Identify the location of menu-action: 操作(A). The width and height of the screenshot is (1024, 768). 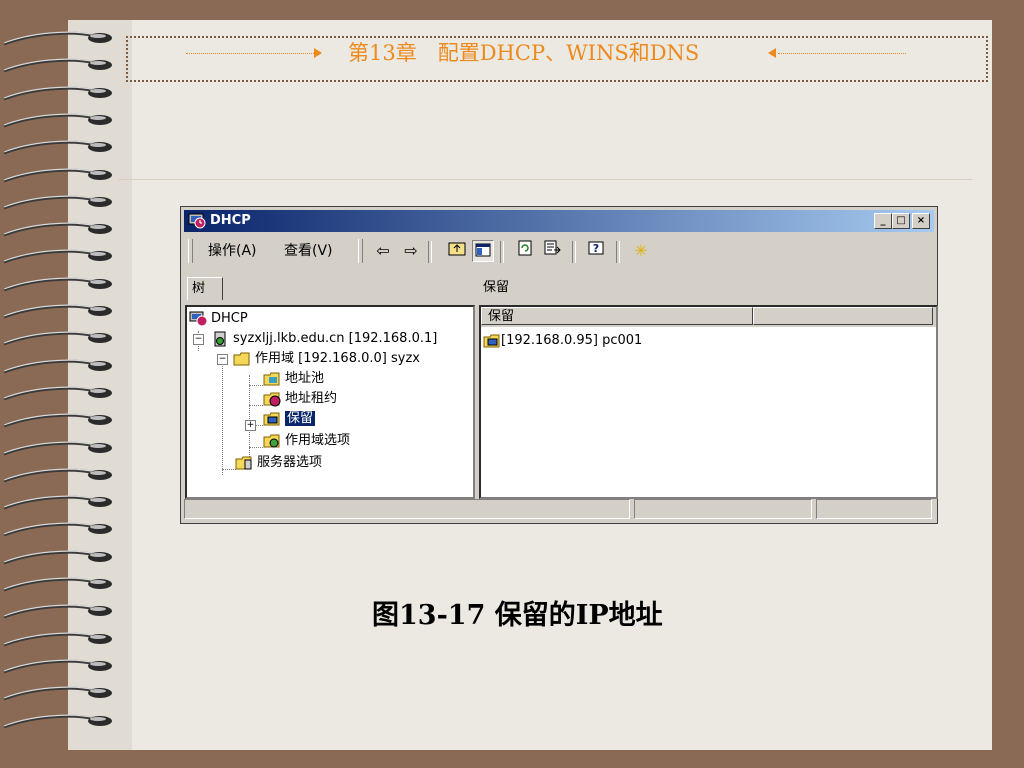
(232, 251).